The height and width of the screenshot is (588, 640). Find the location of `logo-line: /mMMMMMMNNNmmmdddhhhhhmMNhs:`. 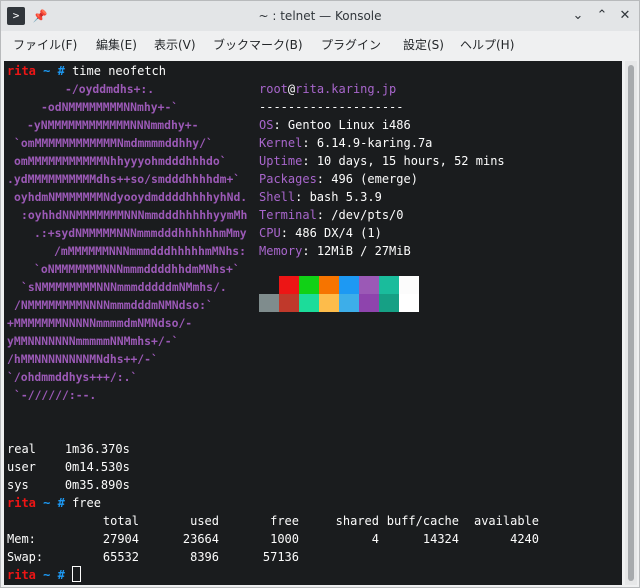

logo-line: /mMMMMMMNNNmmmdddhhhhhmMNhs: is located at coordinates (150, 251).